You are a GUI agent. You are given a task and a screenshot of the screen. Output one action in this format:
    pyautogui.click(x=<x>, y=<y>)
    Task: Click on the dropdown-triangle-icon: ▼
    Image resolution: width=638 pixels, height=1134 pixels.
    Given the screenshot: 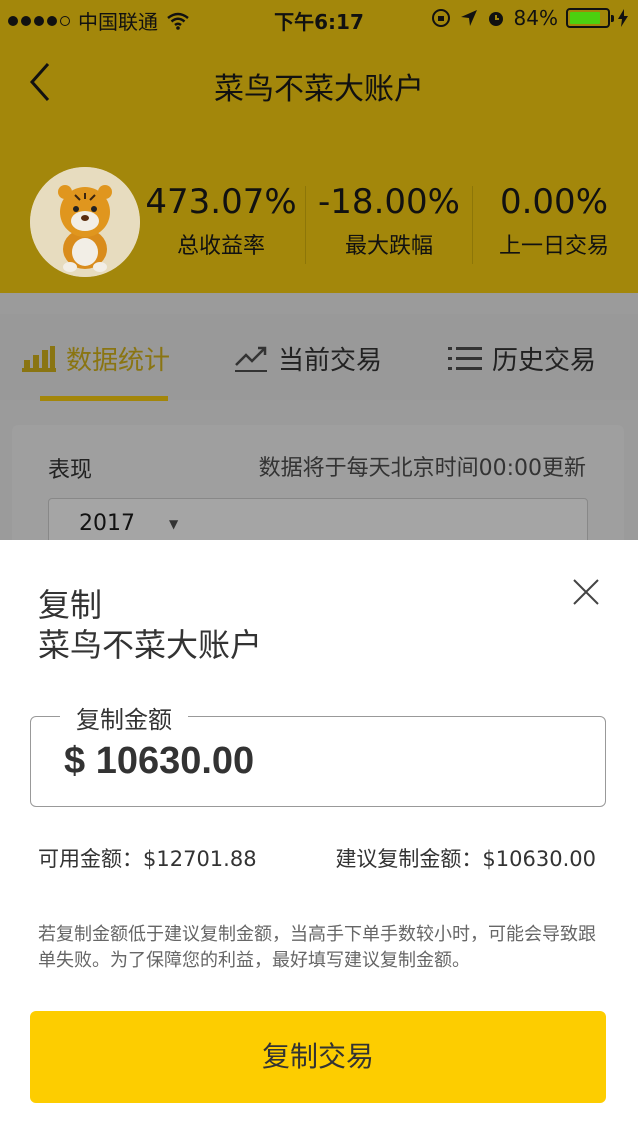 What is the action you would take?
    pyautogui.click(x=174, y=524)
    